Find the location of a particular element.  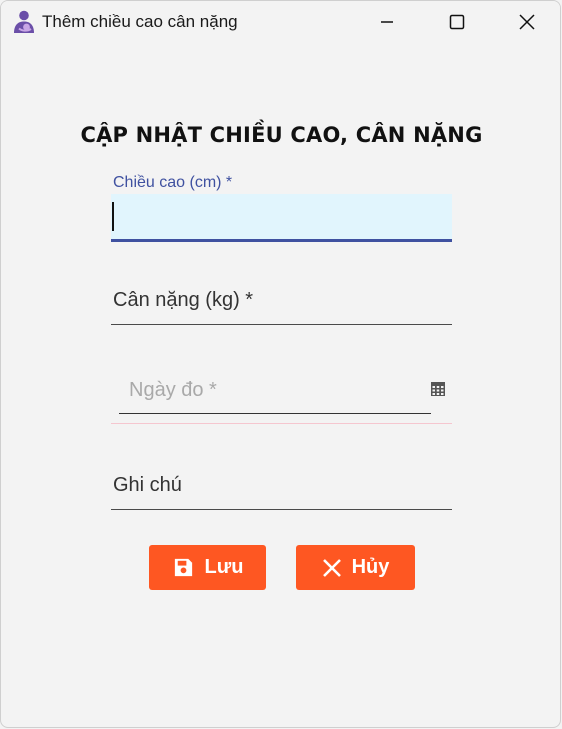

form-title: CẬP NHẬT CHIỀU CAO, CÂN NẶNG is located at coordinates (281, 135).